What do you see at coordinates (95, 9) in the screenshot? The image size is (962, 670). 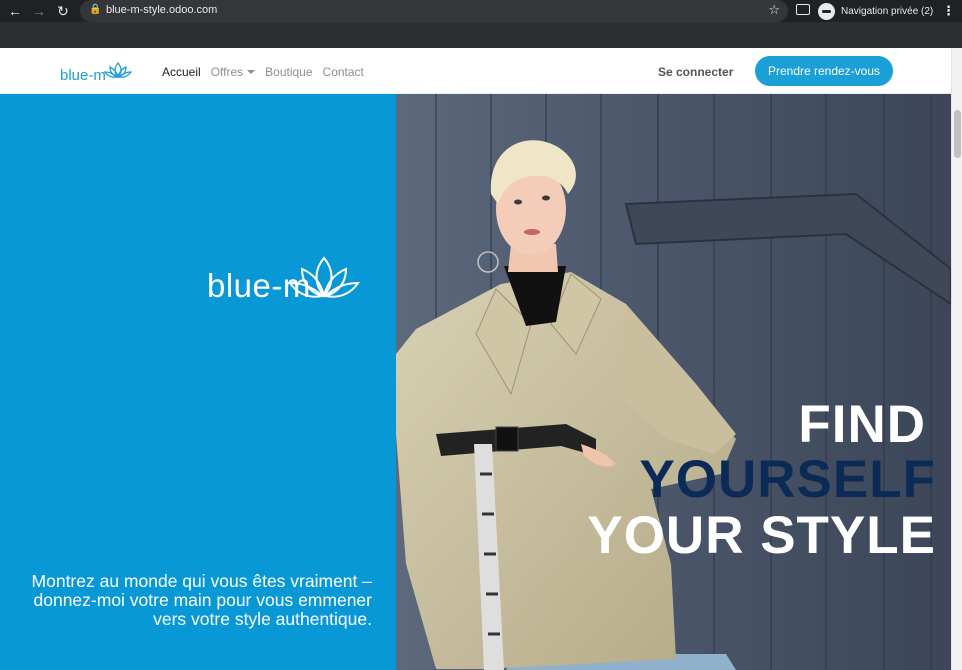 I see `lock-icon: 🔒` at bounding box center [95, 9].